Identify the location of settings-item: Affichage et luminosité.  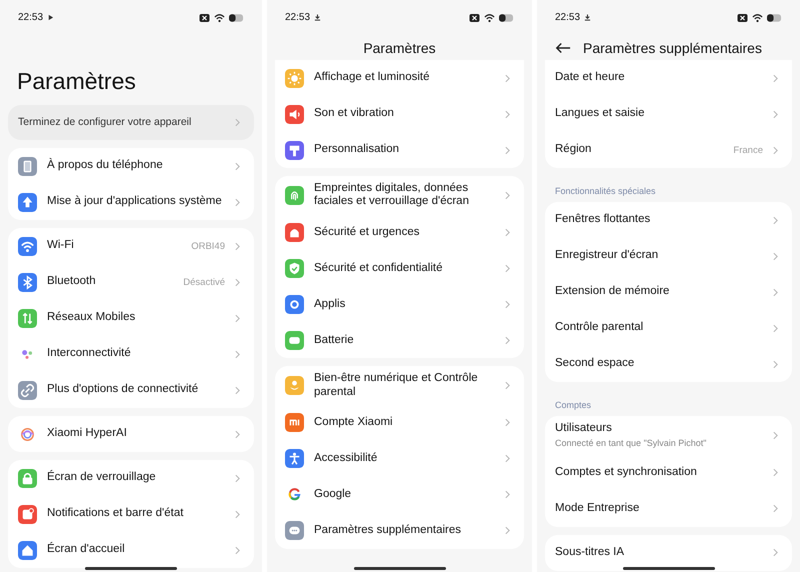
(399, 78).